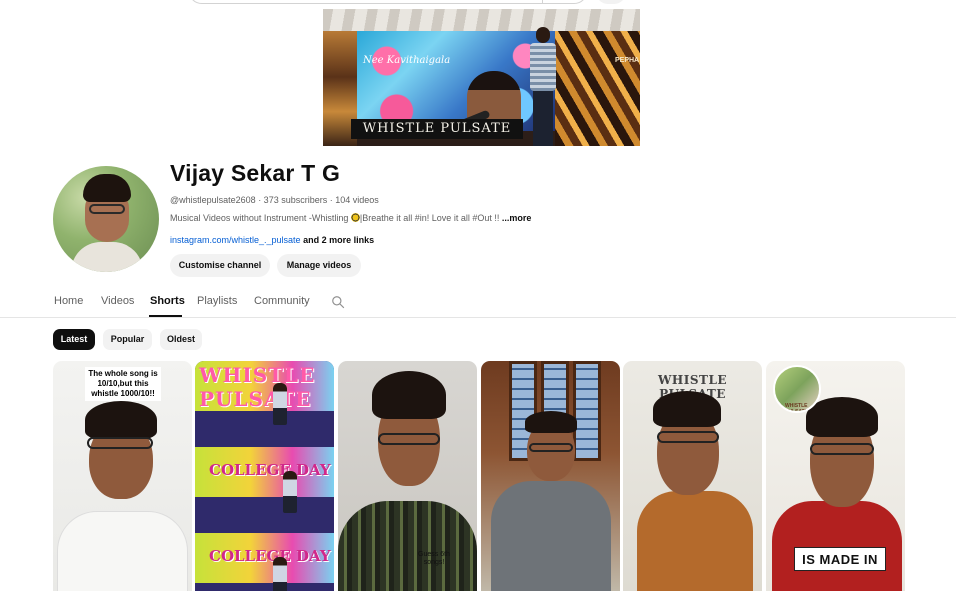  What do you see at coordinates (319, 265) in the screenshot?
I see `manage-videos-button: Manage videos` at bounding box center [319, 265].